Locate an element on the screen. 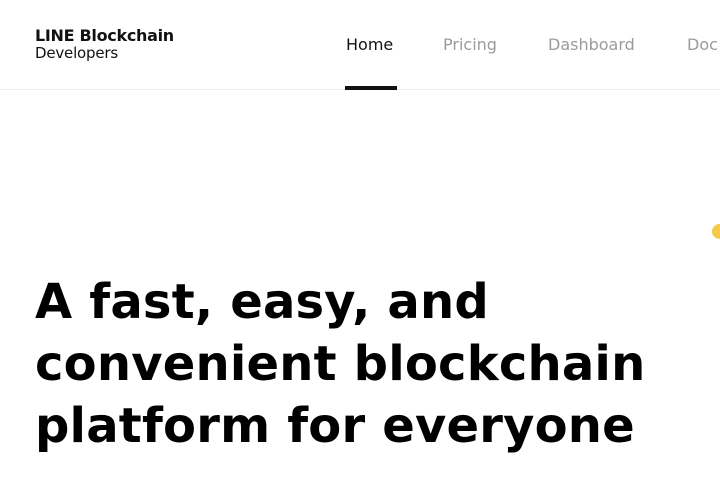 The image size is (720, 480). nav-item-home: Home is located at coordinates (369, 45).